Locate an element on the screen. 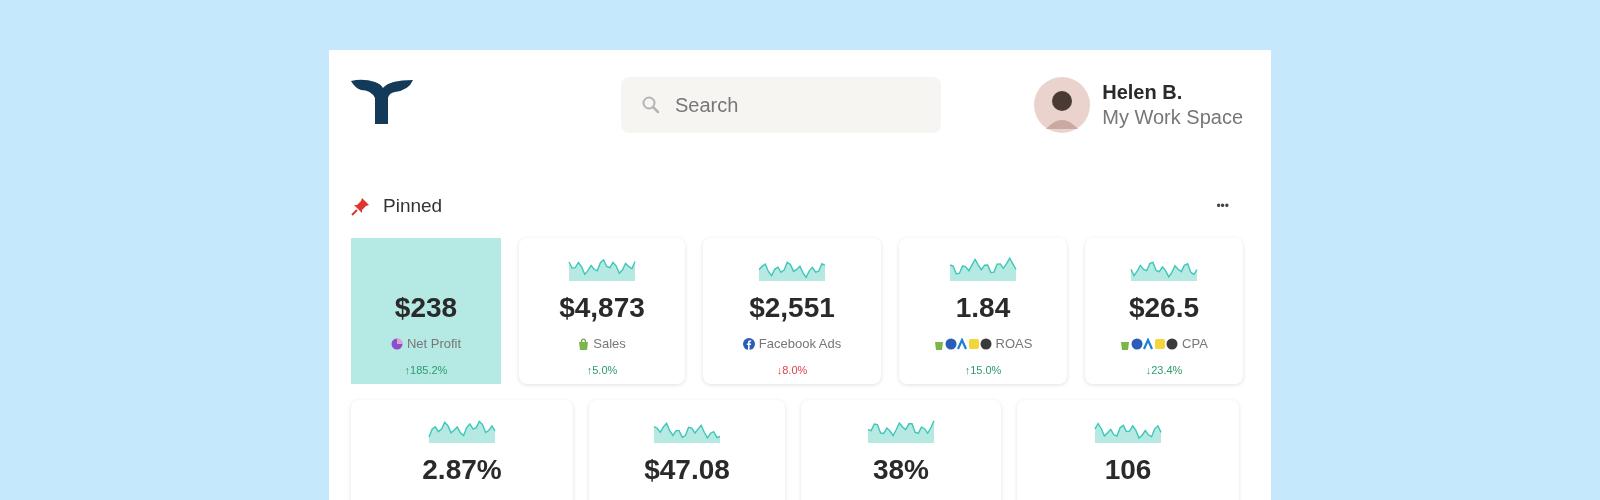 Image resolution: width=1600 pixels, height=500 pixels. metric-label: Sales is located at coordinates (609, 344).